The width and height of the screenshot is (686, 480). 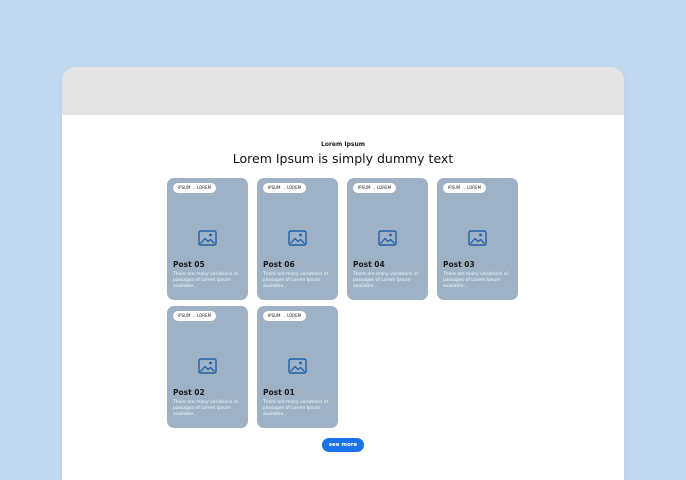 What do you see at coordinates (459, 264) in the screenshot?
I see `post-title: Post 03` at bounding box center [459, 264].